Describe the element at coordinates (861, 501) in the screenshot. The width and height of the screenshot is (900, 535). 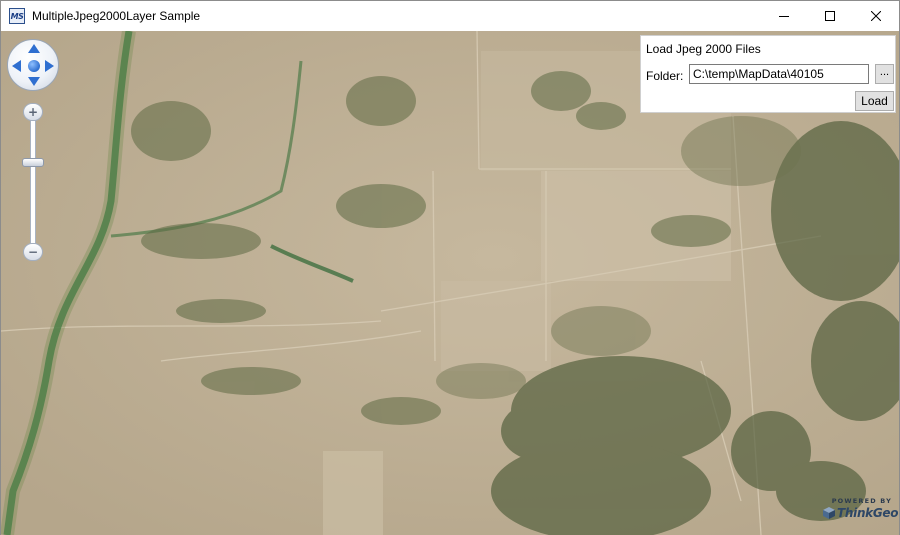
I see `powered-by-text: POWERED BY` at that location.